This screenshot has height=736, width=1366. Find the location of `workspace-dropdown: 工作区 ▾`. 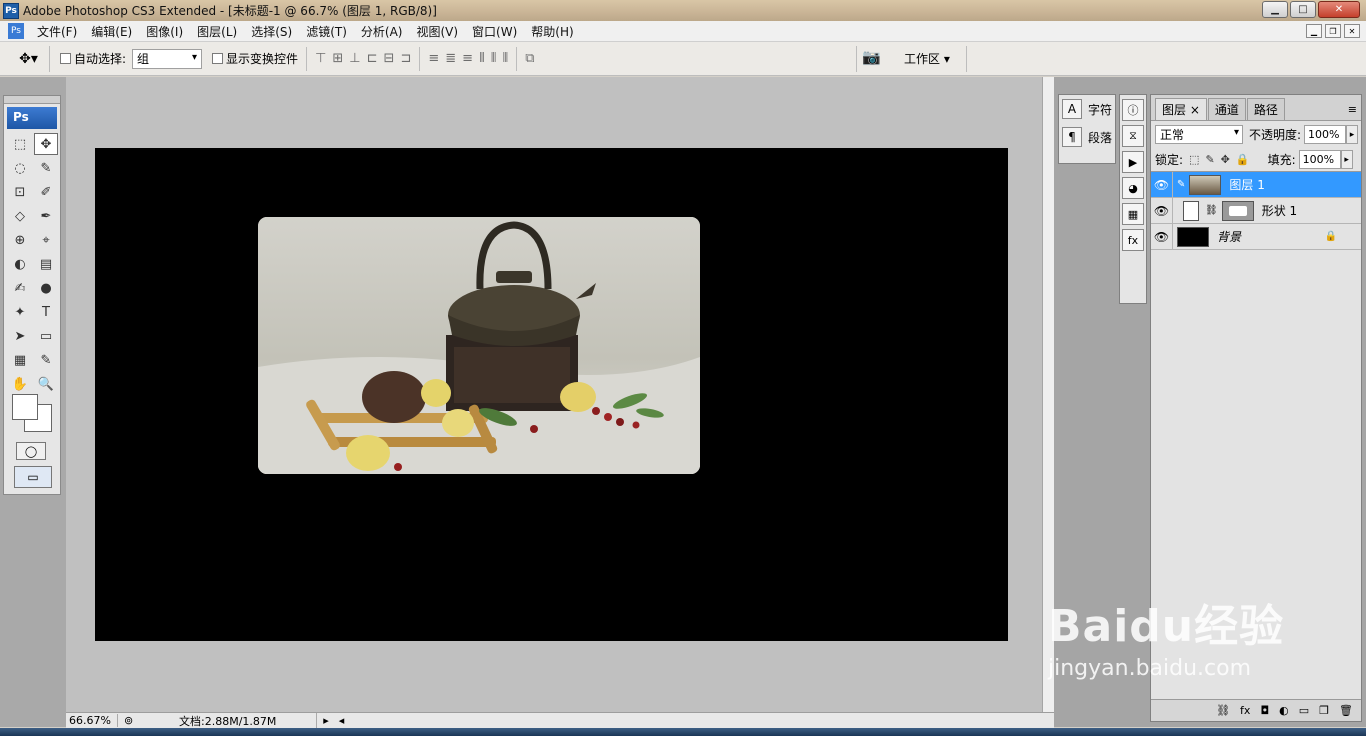

workspace-dropdown: 工作区 ▾ is located at coordinates (927, 58).